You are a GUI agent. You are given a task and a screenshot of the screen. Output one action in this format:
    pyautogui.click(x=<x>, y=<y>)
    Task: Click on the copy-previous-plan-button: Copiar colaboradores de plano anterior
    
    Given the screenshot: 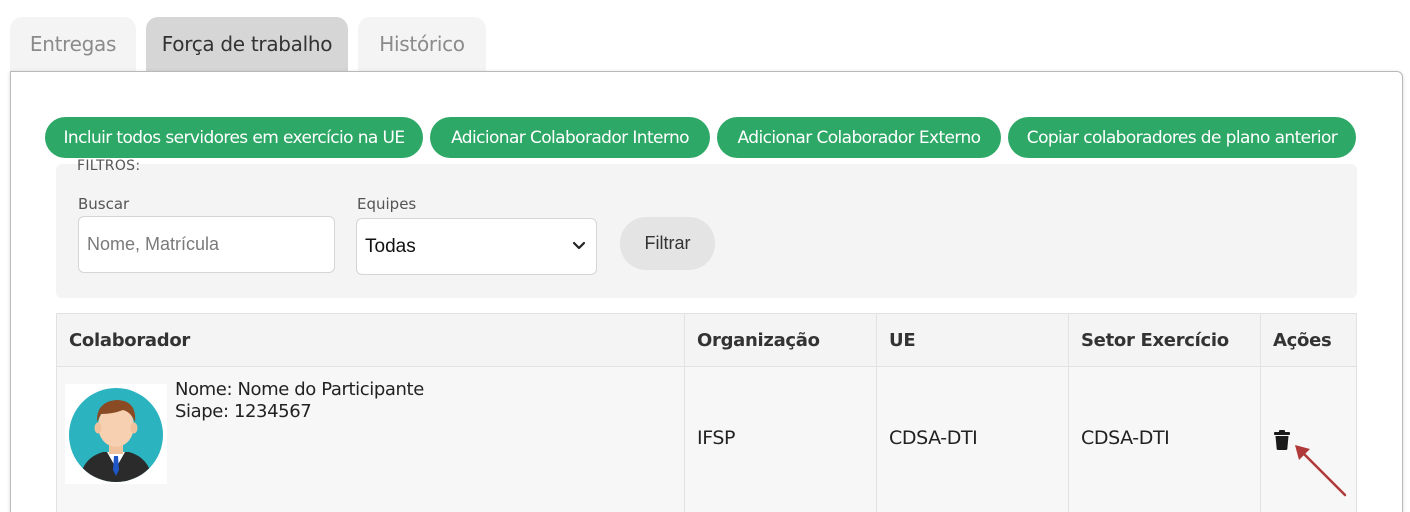 What is the action you would take?
    pyautogui.click(x=1182, y=137)
    